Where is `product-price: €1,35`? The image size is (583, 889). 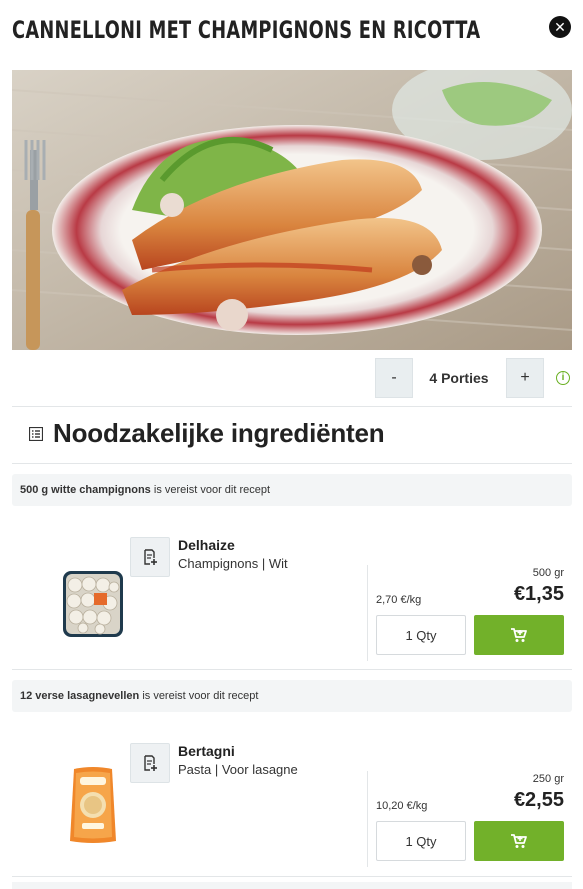
product-price: €1,35 is located at coordinates (538, 594).